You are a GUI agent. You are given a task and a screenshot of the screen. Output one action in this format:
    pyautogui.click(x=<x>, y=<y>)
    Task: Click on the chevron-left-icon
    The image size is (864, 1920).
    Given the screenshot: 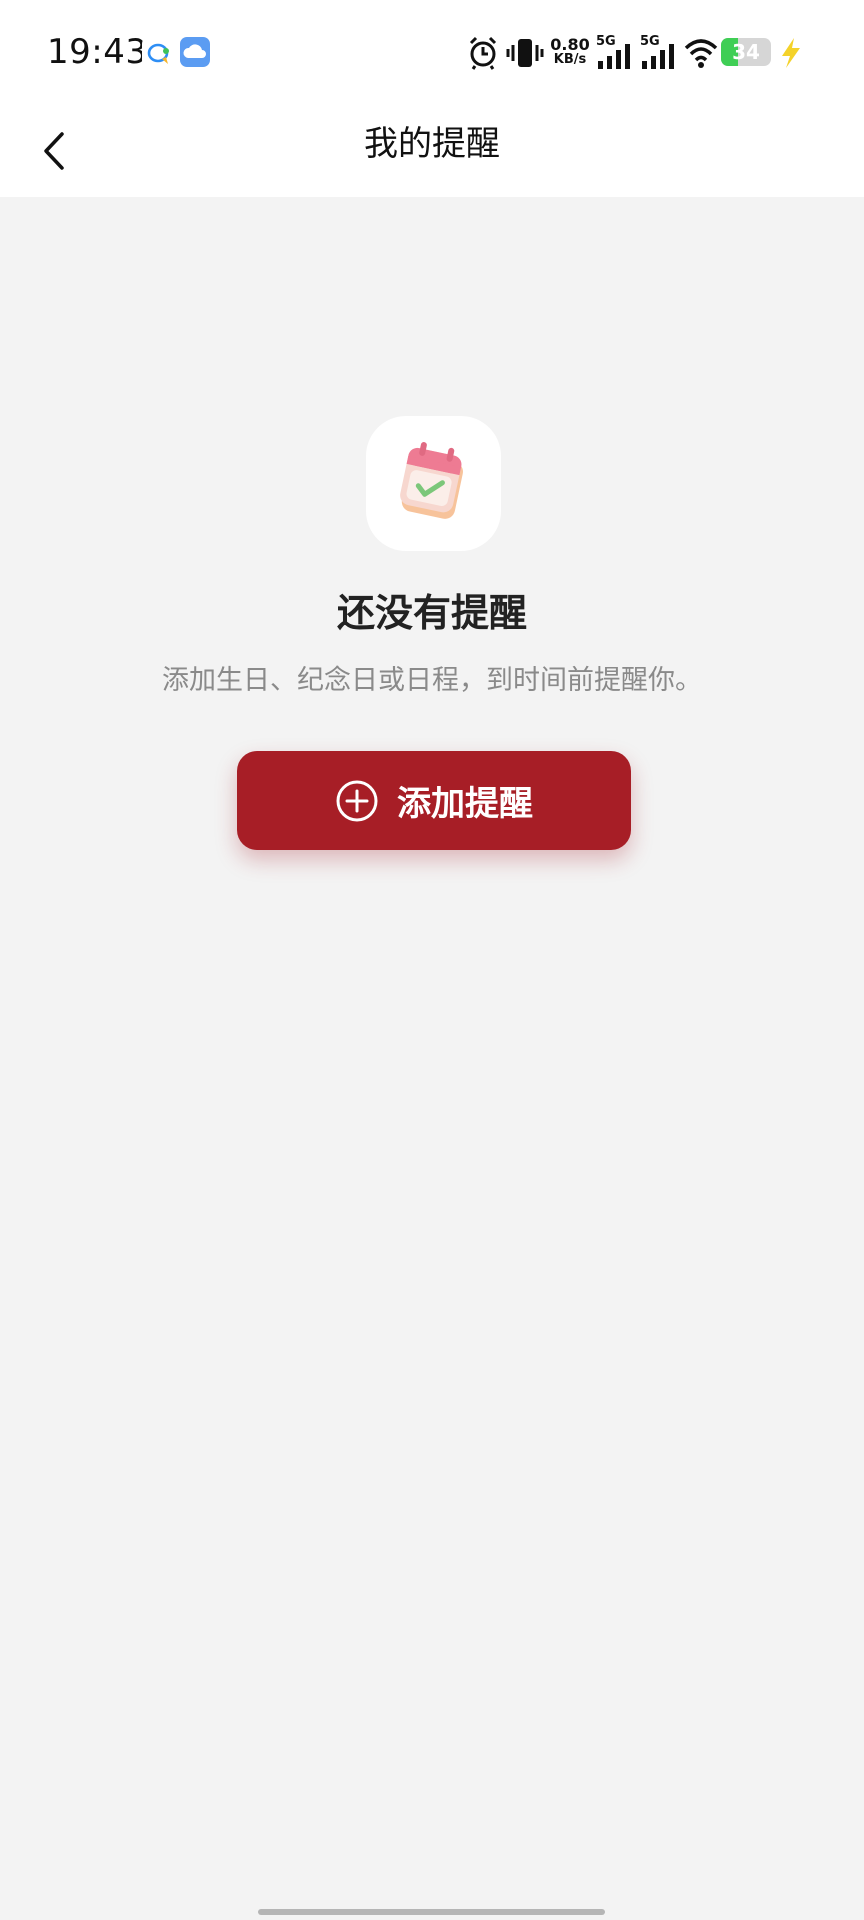 What is the action you would take?
    pyautogui.click(x=54, y=151)
    